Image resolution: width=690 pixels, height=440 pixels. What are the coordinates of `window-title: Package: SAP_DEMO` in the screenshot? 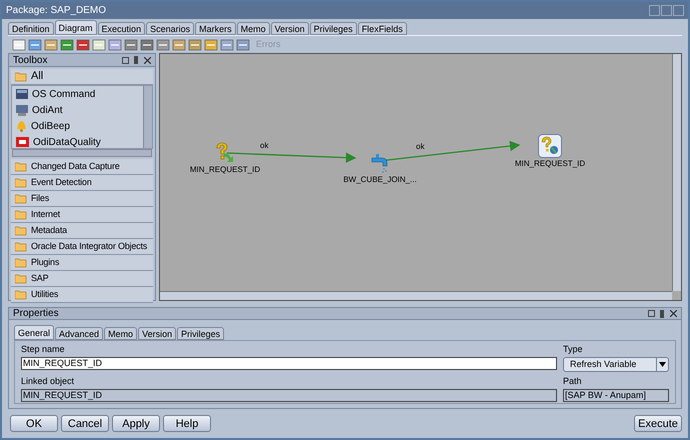 It's located at (57, 11).